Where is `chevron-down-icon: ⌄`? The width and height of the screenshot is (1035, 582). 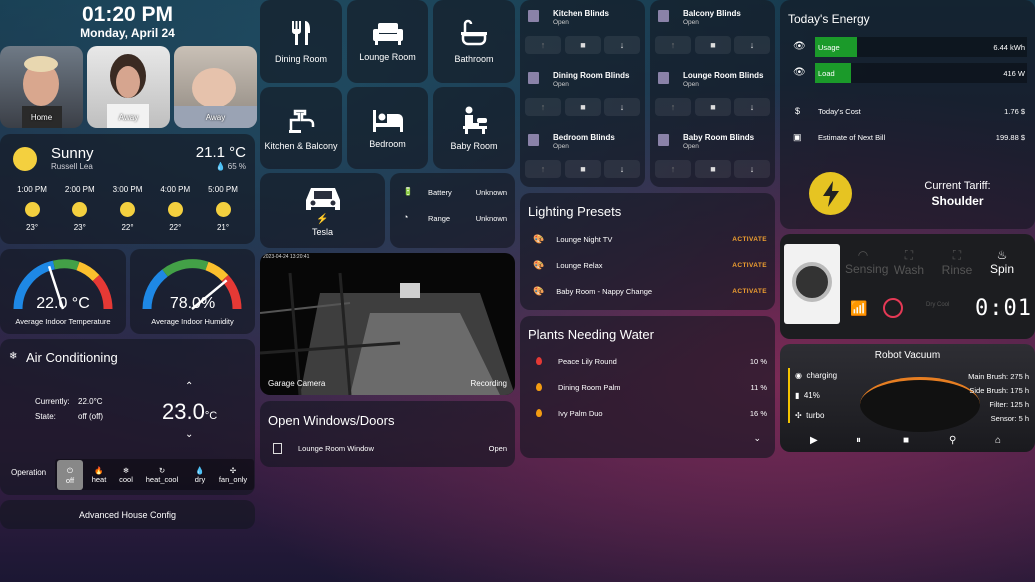 chevron-down-icon: ⌄ is located at coordinates (189, 434).